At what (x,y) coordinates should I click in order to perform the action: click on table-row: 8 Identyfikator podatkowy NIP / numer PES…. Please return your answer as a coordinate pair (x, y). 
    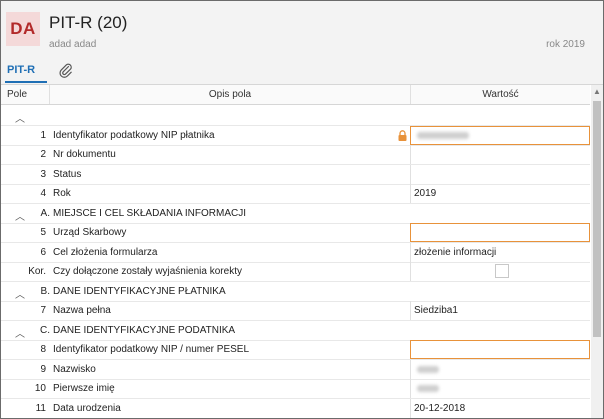
    Looking at the image, I should click on (295, 350).